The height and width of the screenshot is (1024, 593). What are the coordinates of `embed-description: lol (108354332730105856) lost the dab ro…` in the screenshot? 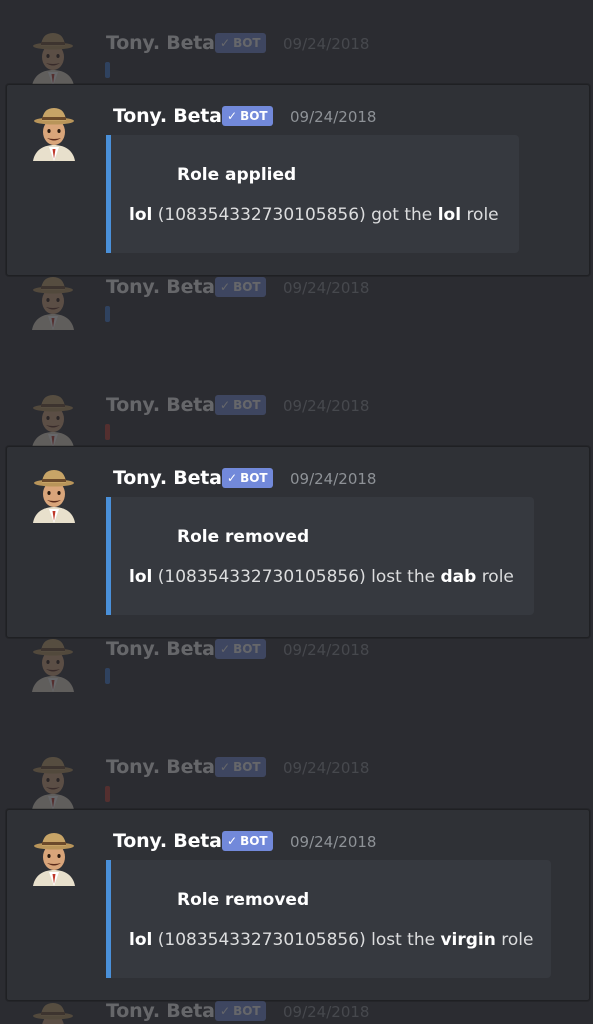 It's located at (321, 577).